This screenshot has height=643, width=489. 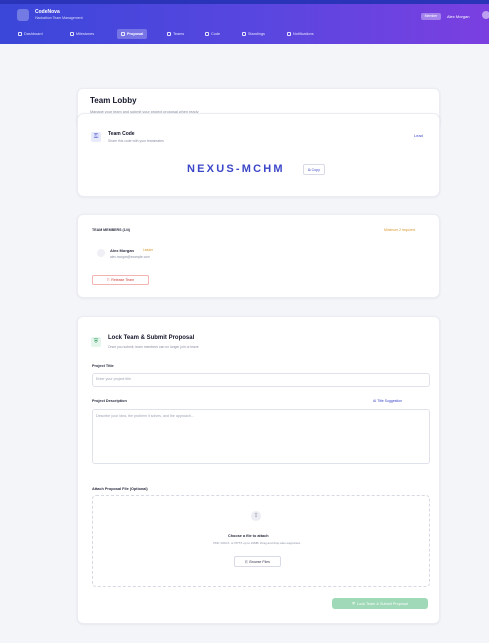 I want to click on browse-files-label: Browse Files, so click(x=259, y=561).